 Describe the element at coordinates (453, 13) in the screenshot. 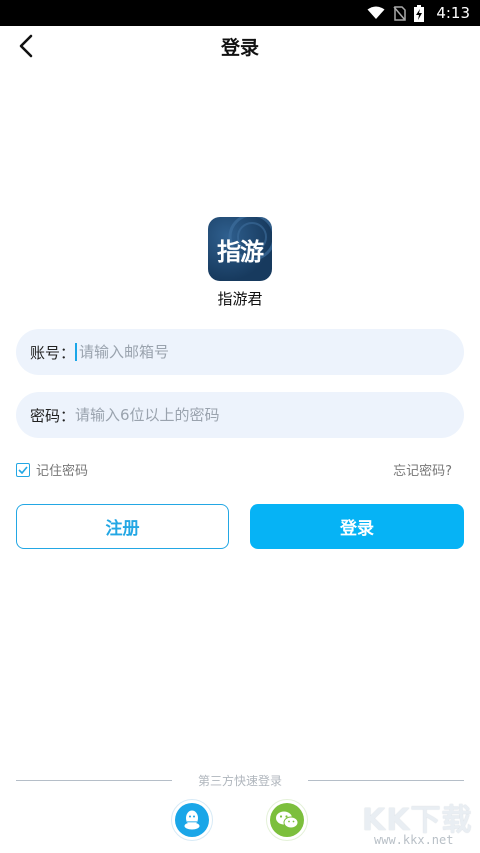

I see `status-time: 4:13` at that location.